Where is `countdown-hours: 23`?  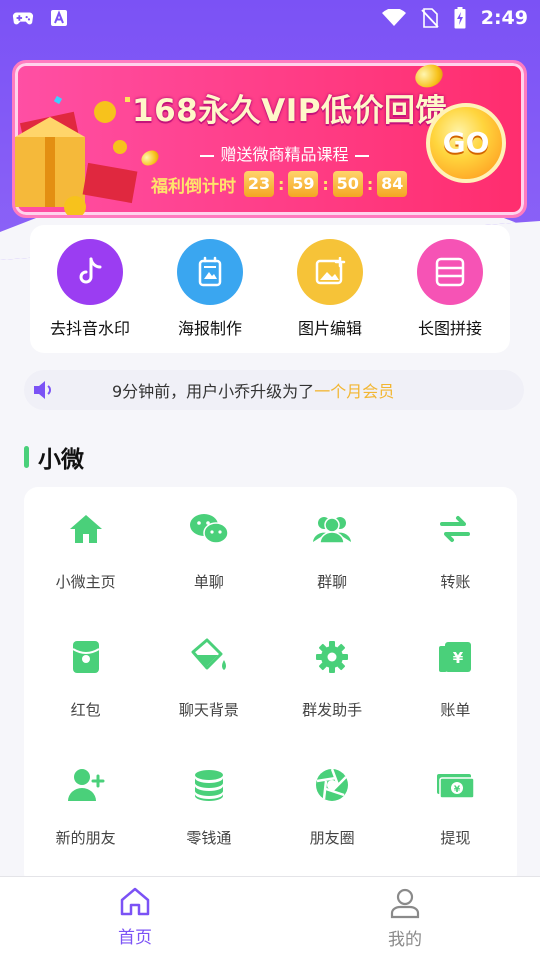
countdown-hours: 23 is located at coordinates (259, 184).